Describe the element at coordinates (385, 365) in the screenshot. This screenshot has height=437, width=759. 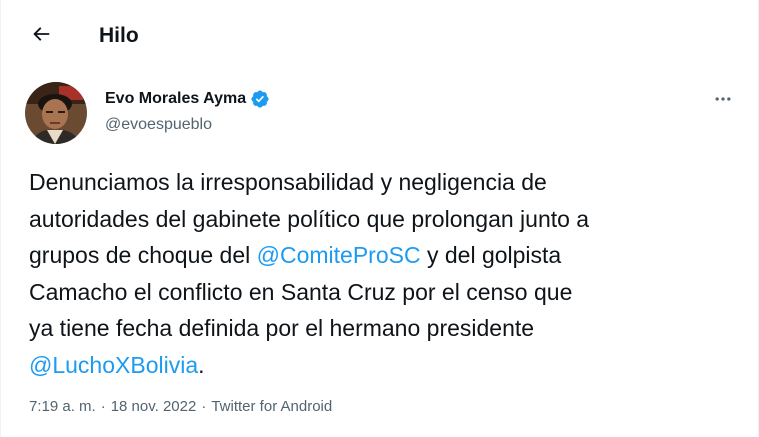
I see `tweet-text-line: @LuchoXBolivia.` at that location.